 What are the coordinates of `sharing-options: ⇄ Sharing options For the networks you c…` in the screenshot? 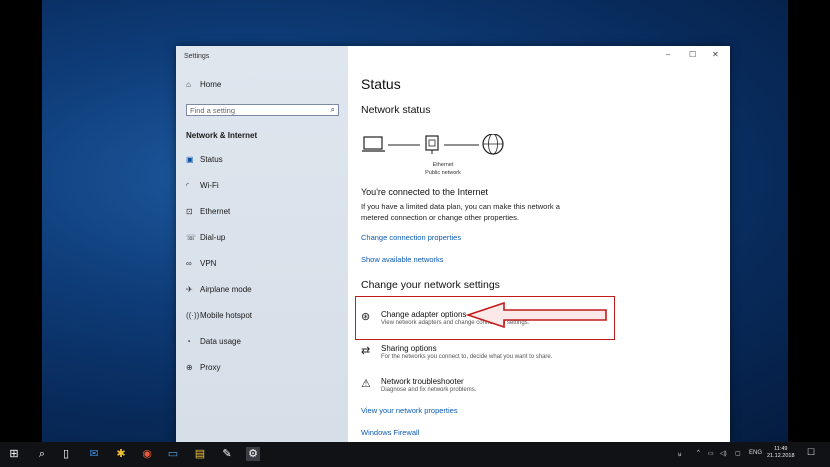 It's located at (456, 352).